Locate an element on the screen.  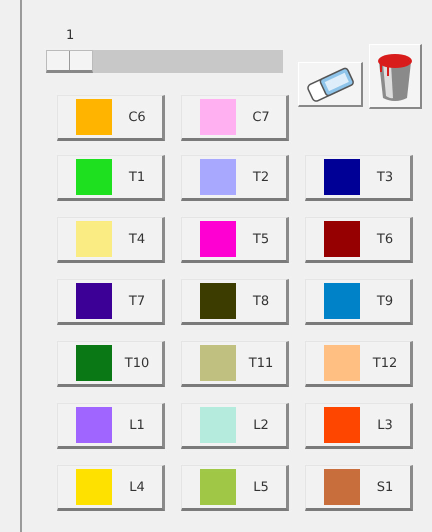
color-button: T12 is located at coordinates (359, 364).